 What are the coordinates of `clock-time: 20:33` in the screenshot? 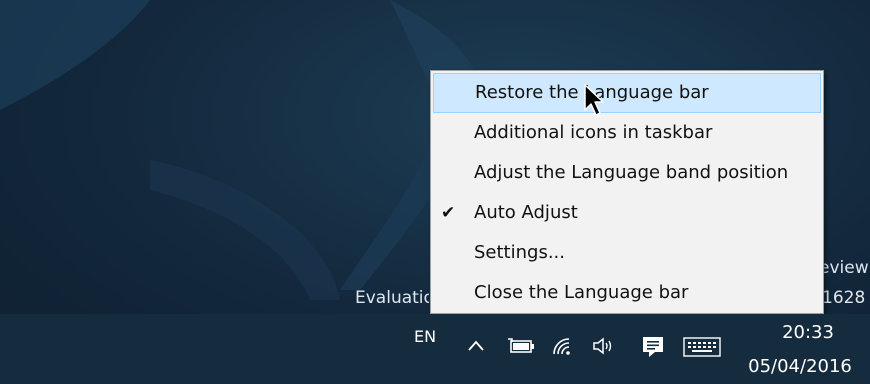 It's located at (808, 332).